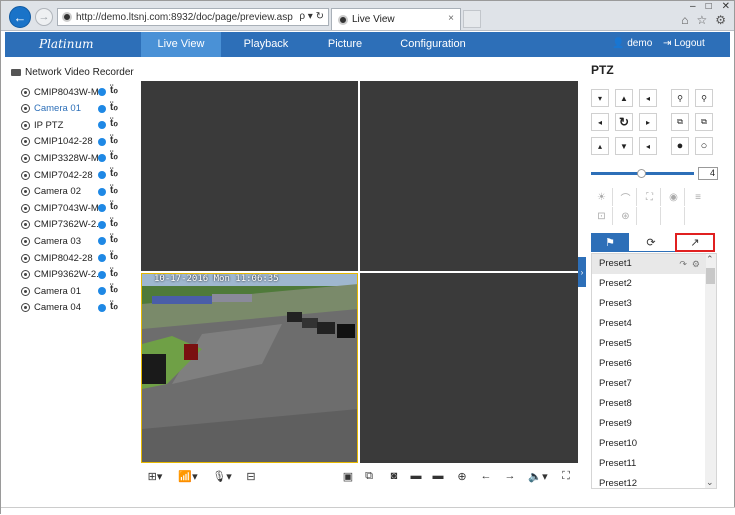  Describe the element at coordinates (81, 125) in the screenshot. I see `camera-list-item: IP PTZ ẗℴ` at that location.